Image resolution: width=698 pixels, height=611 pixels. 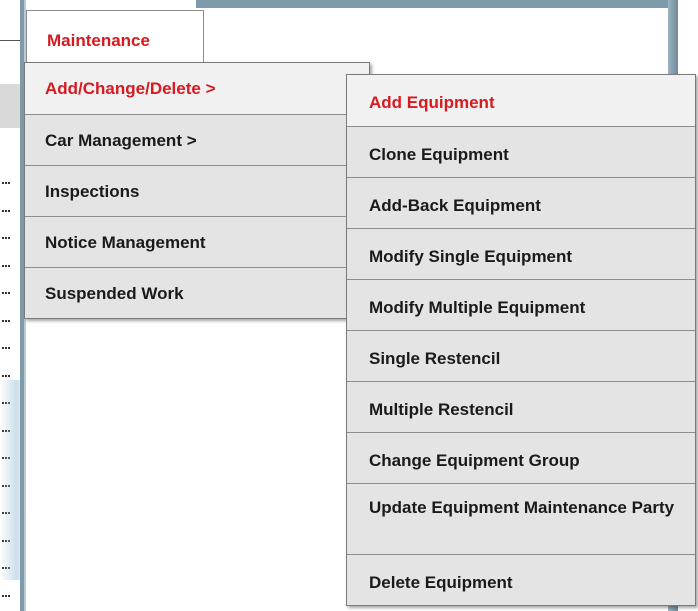 I want to click on menu-frame-top-border, so click(x=437, y=4).